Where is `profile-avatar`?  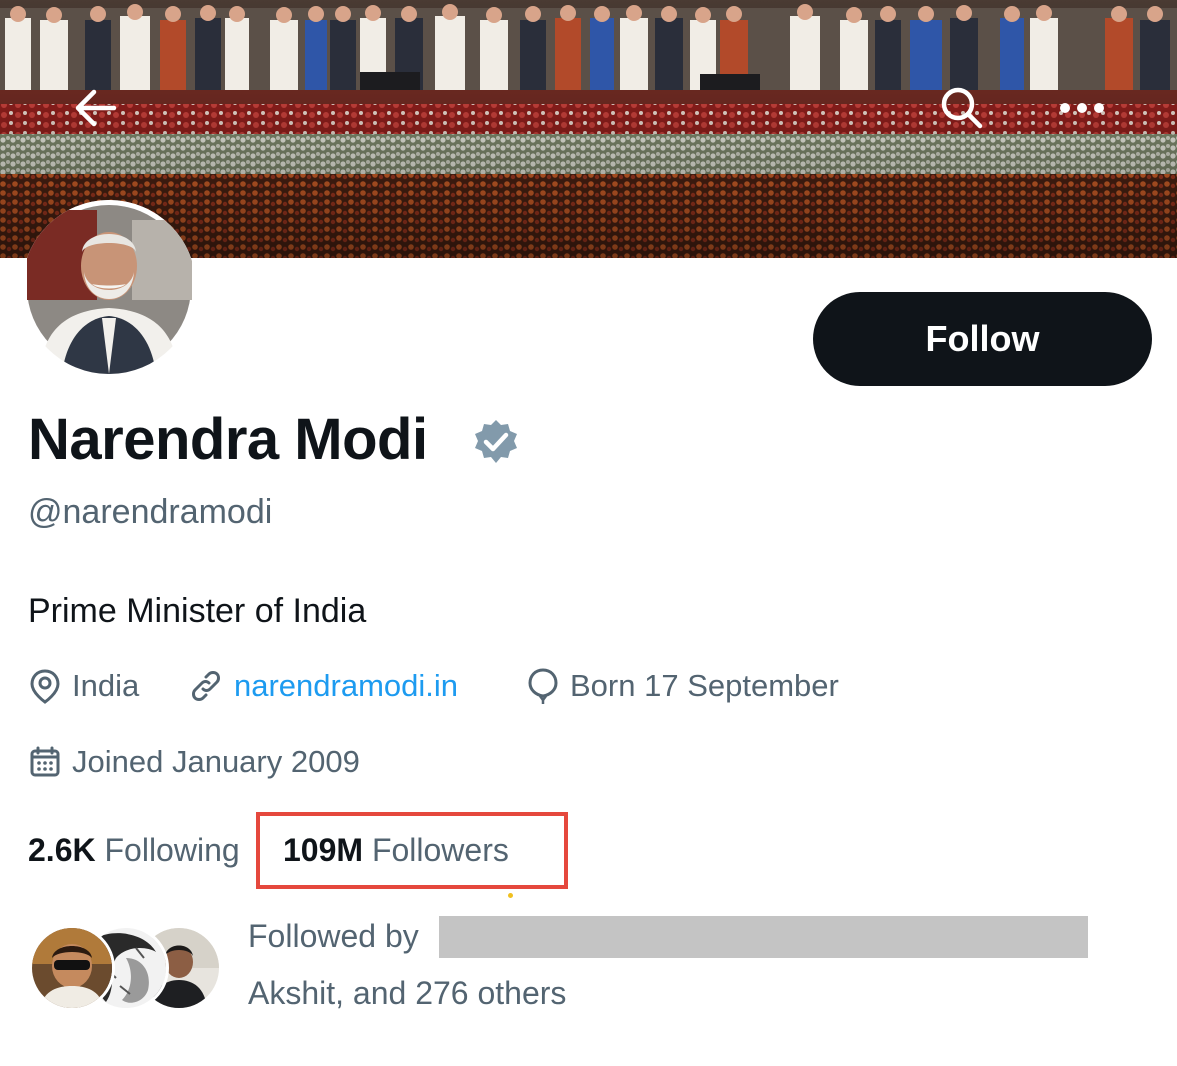 profile-avatar is located at coordinates (109, 287).